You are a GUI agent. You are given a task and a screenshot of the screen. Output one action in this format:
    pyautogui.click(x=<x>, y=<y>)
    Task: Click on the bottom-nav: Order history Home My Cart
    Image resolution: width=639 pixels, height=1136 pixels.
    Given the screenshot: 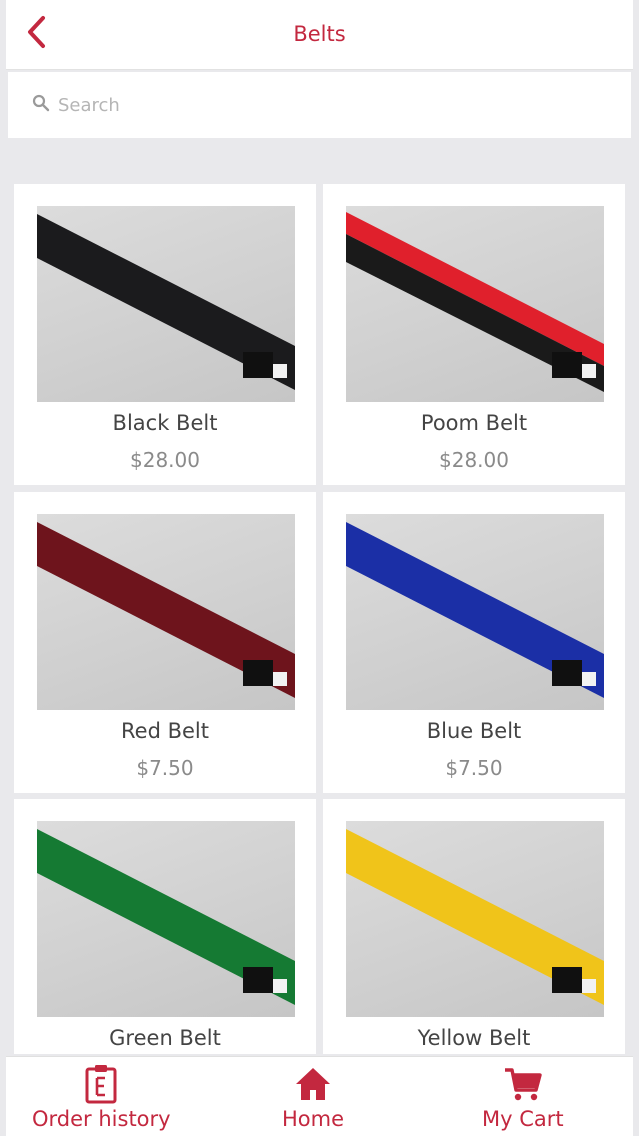 What is the action you would take?
    pyautogui.click(x=319, y=1096)
    